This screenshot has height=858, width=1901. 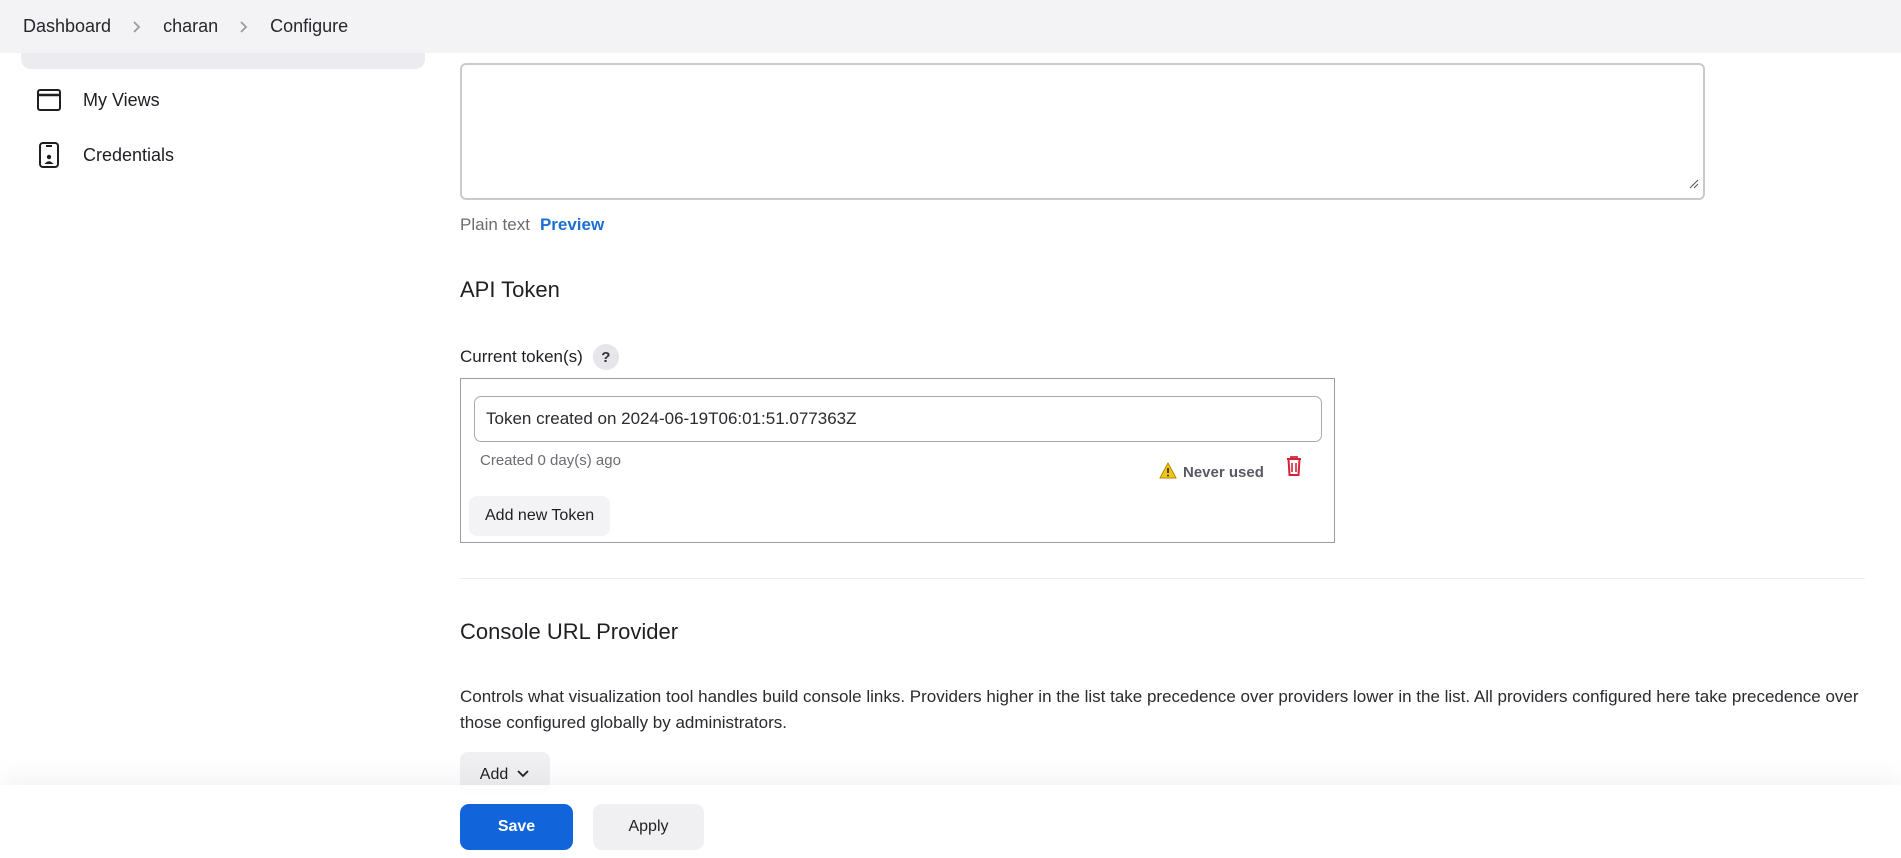 What do you see at coordinates (1294, 468) in the screenshot?
I see `trash-icon` at bounding box center [1294, 468].